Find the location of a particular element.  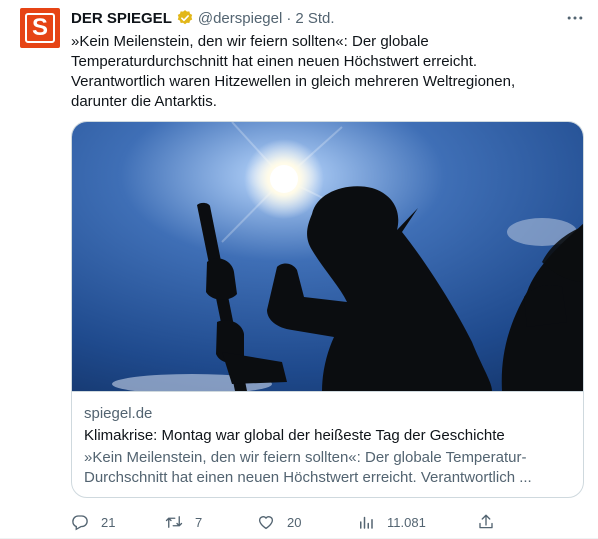

retweet-button: 7 is located at coordinates (183, 522).